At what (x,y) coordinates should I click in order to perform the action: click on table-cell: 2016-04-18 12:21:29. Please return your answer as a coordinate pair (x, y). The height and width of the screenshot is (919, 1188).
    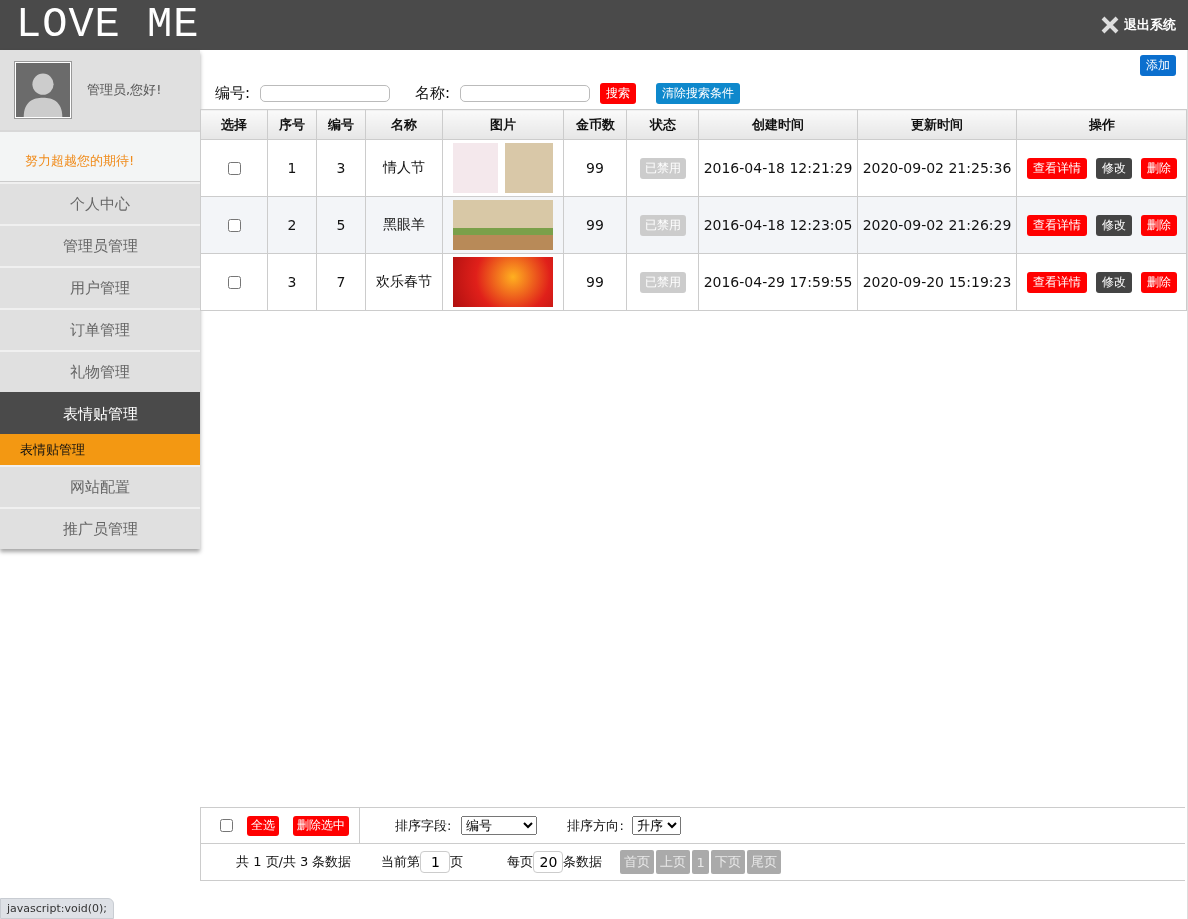
    Looking at the image, I should click on (778, 168).